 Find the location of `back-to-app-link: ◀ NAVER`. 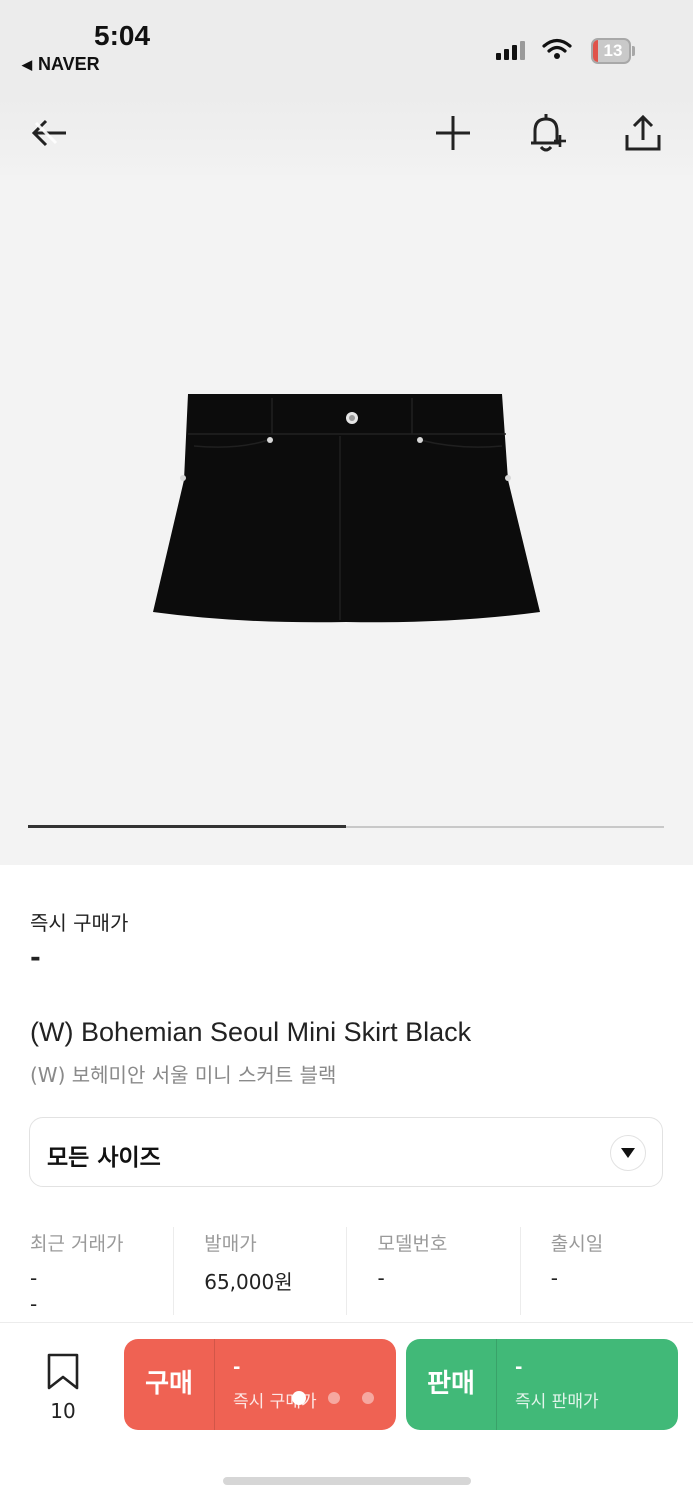

back-to-app-link: ◀ NAVER is located at coordinates (61, 64).